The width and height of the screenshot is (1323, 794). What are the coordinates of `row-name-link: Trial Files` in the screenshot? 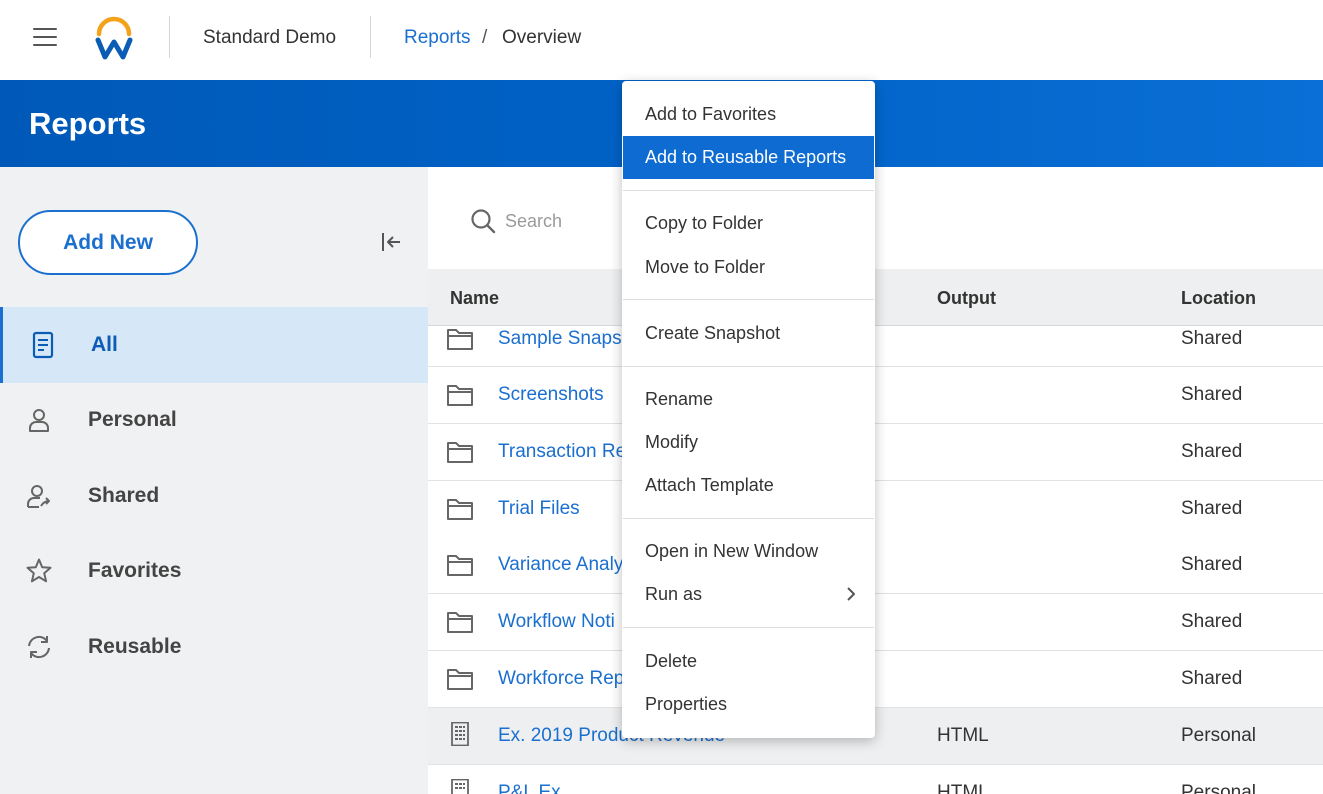 It's located at (539, 509).